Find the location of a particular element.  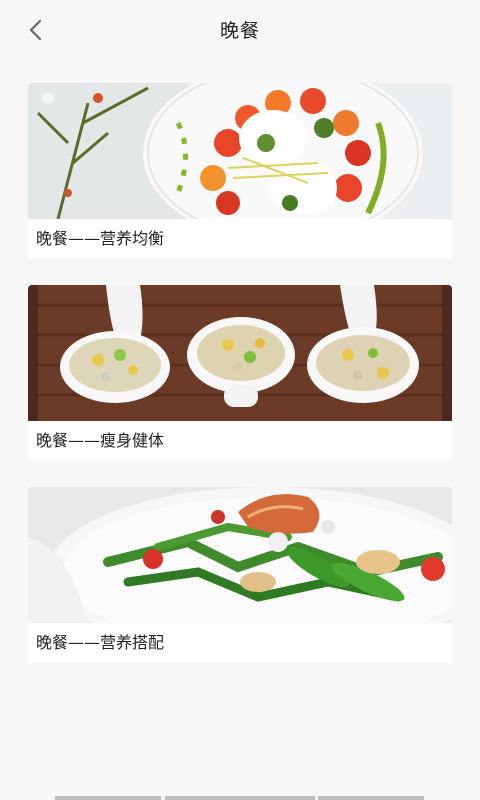

meal-card-label: 晚餐——营养搭配 is located at coordinates (240, 643).